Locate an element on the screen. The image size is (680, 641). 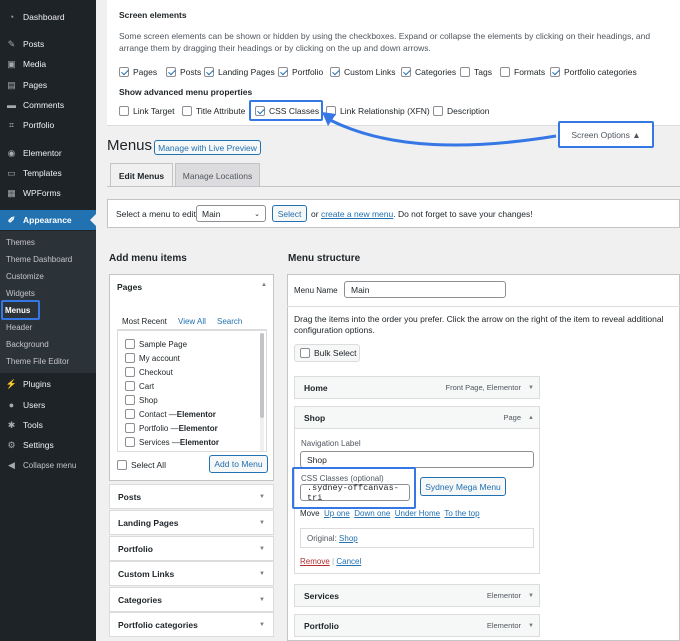
create-new-menu-link: create a new menu is located at coordinates (357, 214).